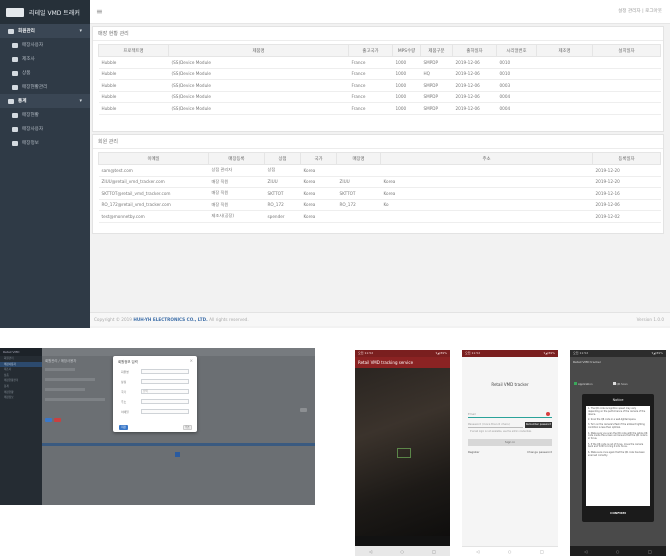 The image size is (670, 558). What do you see at coordinates (358, 158) in the screenshot?
I see `column-header: 매장명` at bounding box center [358, 158].